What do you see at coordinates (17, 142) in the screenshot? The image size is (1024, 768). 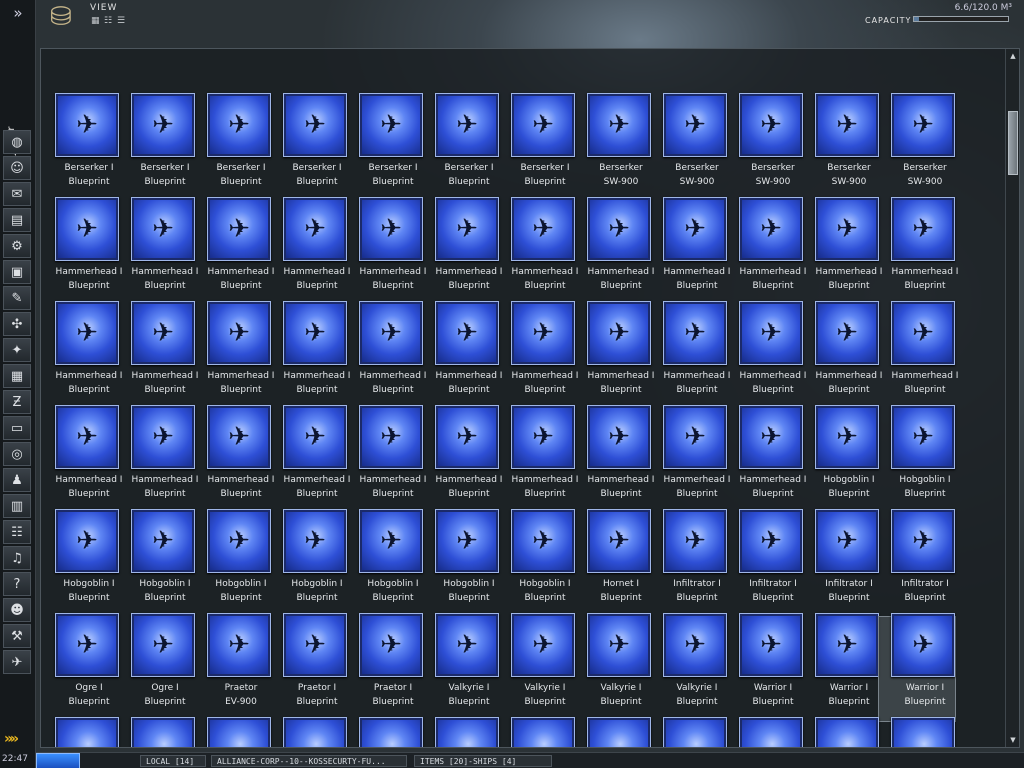 I see `character-sheet-icon: ◍` at bounding box center [17, 142].